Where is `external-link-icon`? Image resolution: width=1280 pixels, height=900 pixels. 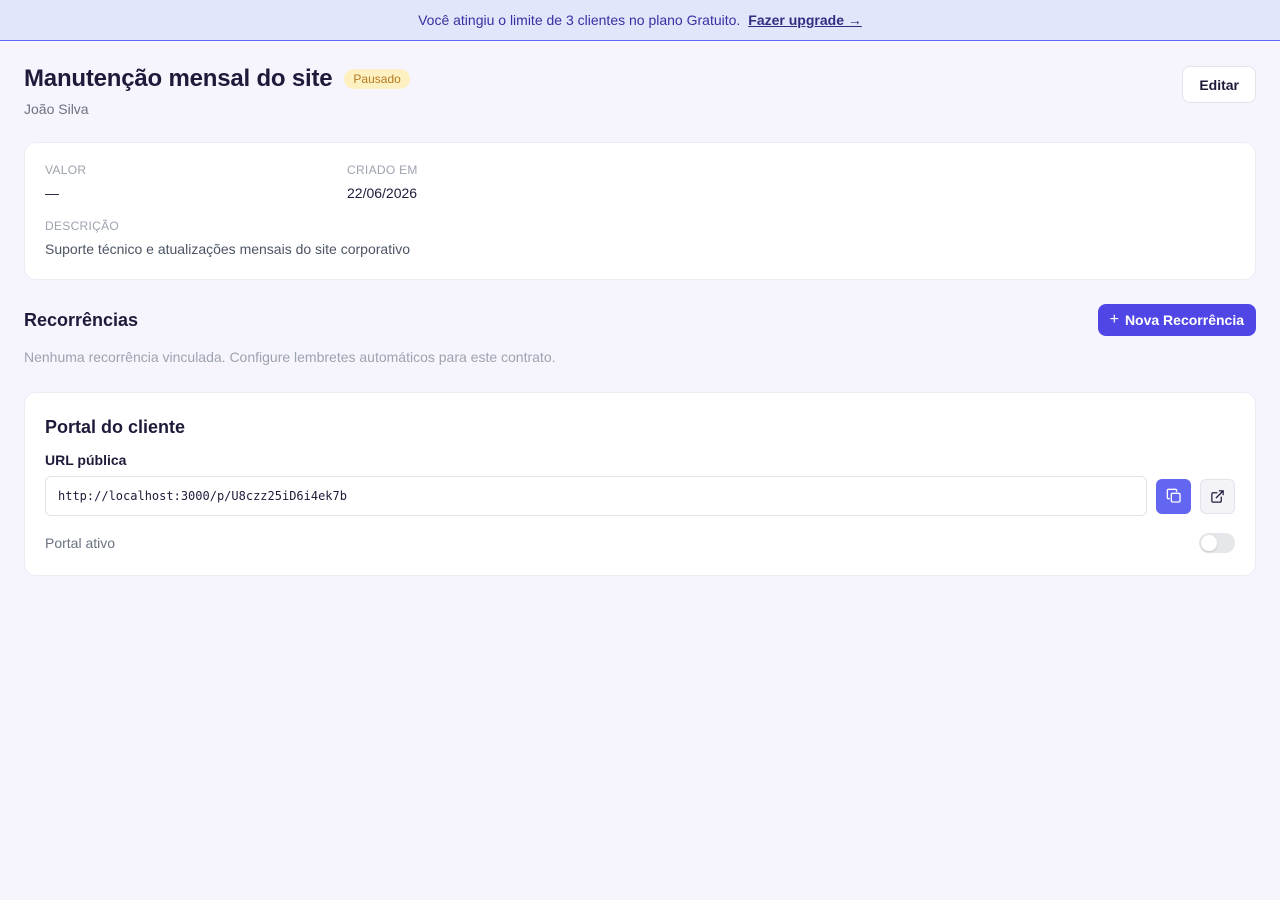 external-link-icon is located at coordinates (1217, 496).